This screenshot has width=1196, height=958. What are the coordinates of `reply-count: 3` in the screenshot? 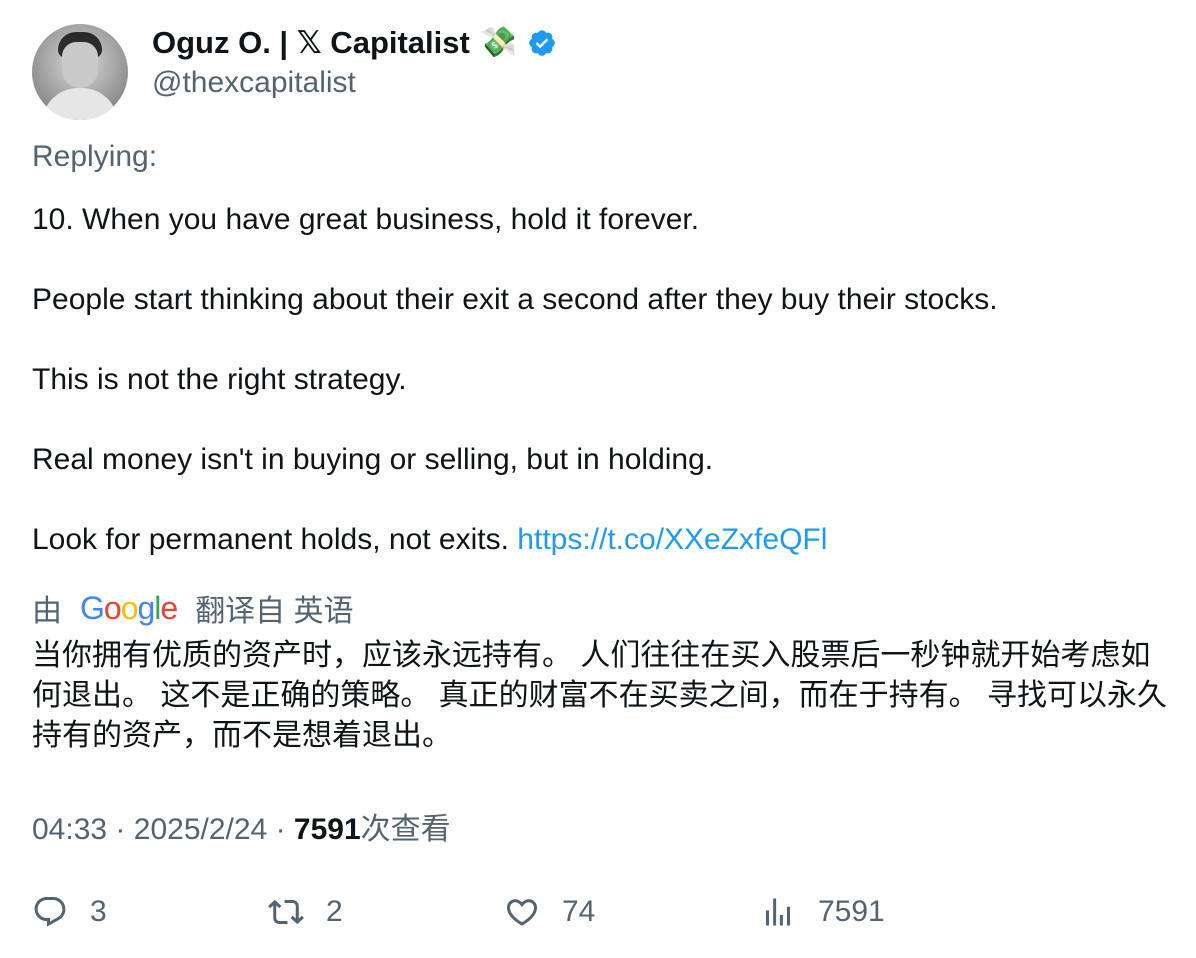 It's located at (98, 911).